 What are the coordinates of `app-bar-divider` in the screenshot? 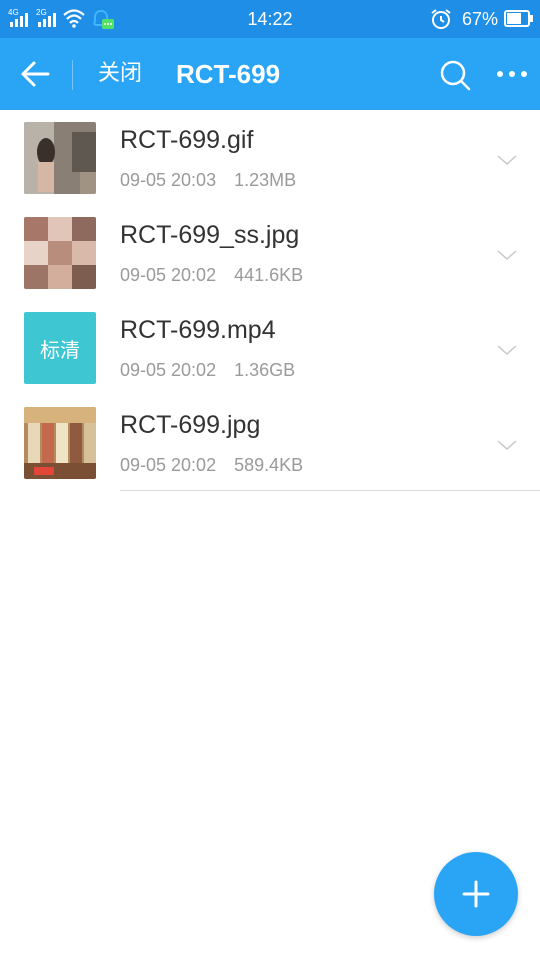 It's located at (72, 75).